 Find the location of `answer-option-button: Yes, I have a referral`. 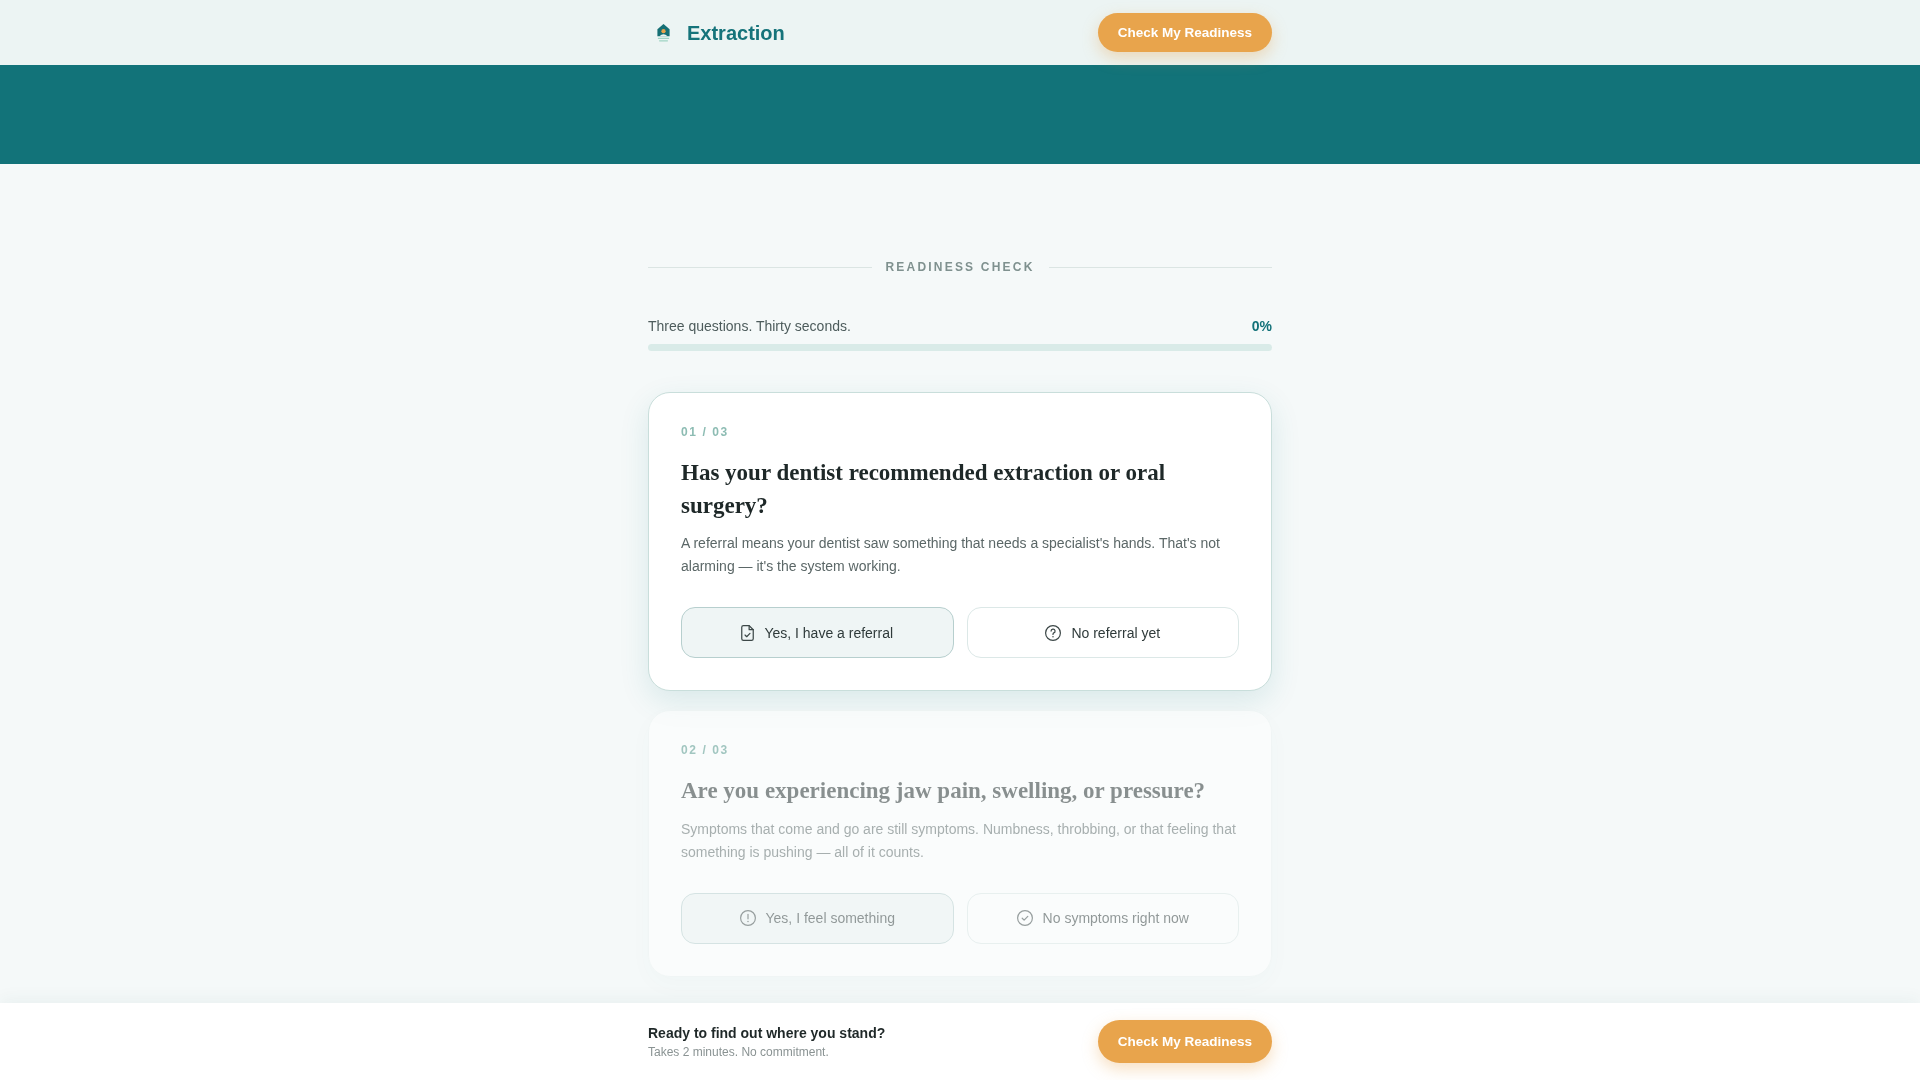

answer-option-button: Yes, I have a referral is located at coordinates (817, 632).